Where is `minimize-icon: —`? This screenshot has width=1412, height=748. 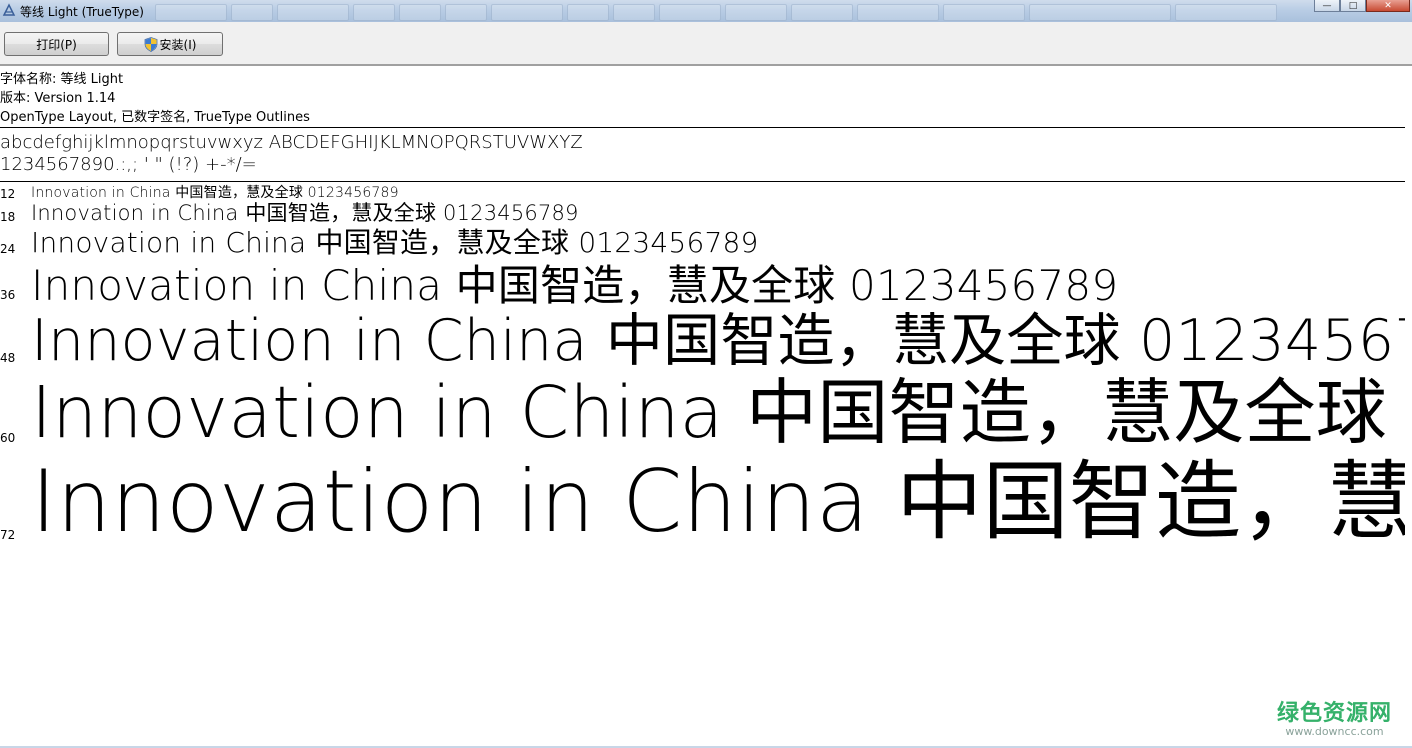
minimize-icon: — is located at coordinates (1327, 5).